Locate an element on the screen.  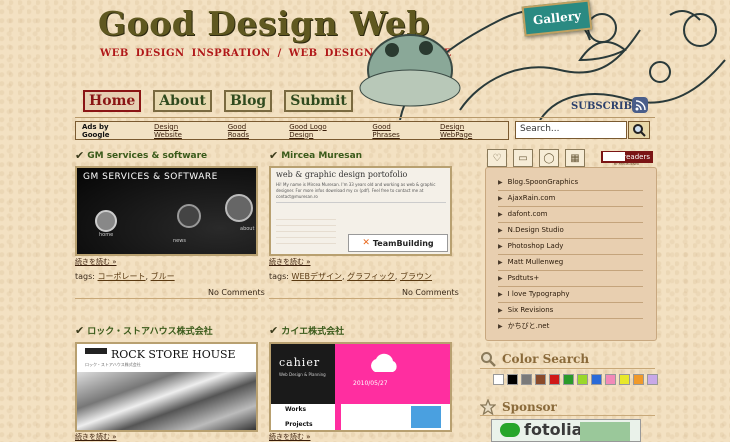
tag-link: WEBデザイン is located at coordinates (317, 276).